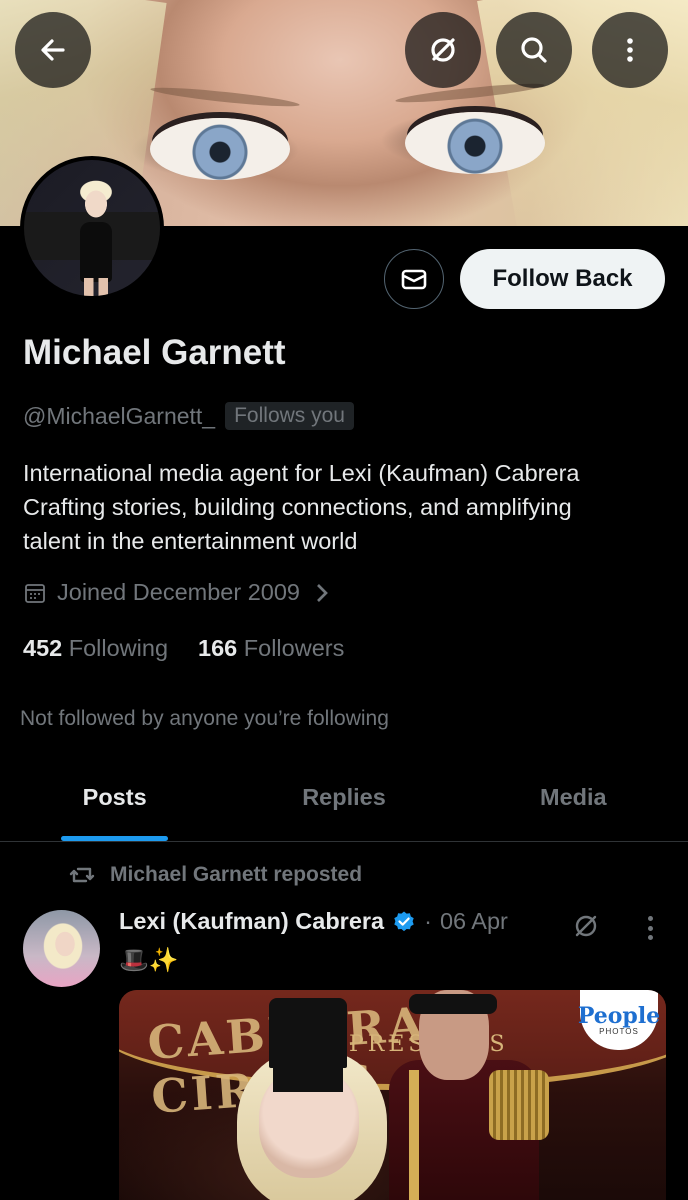 This screenshot has width=688, height=1200. Describe the element at coordinates (344, 797) in the screenshot. I see `tab-label: Replies` at that location.